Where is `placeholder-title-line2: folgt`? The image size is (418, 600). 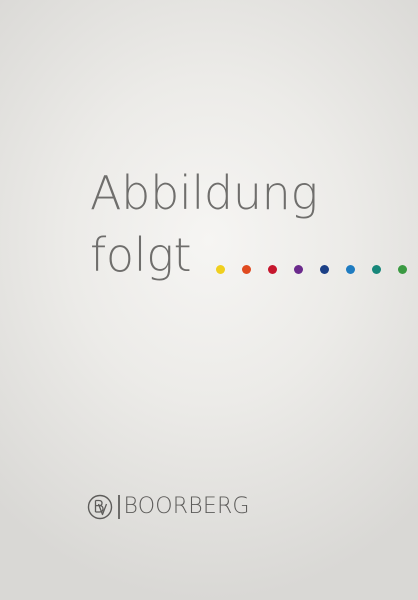
placeholder-title-line2: folgt is located at coordinates (141, 255).